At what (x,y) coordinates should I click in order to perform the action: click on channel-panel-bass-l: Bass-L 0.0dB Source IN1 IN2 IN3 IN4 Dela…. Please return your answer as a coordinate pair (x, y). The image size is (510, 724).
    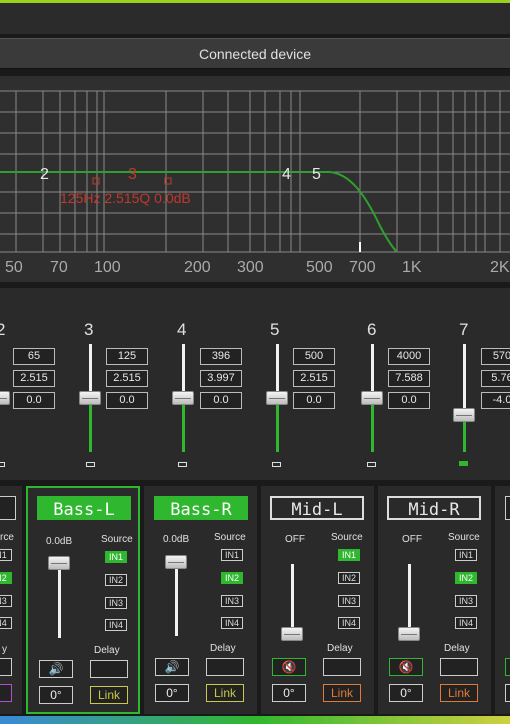
    Looking at the image, I should click on (83, 600).